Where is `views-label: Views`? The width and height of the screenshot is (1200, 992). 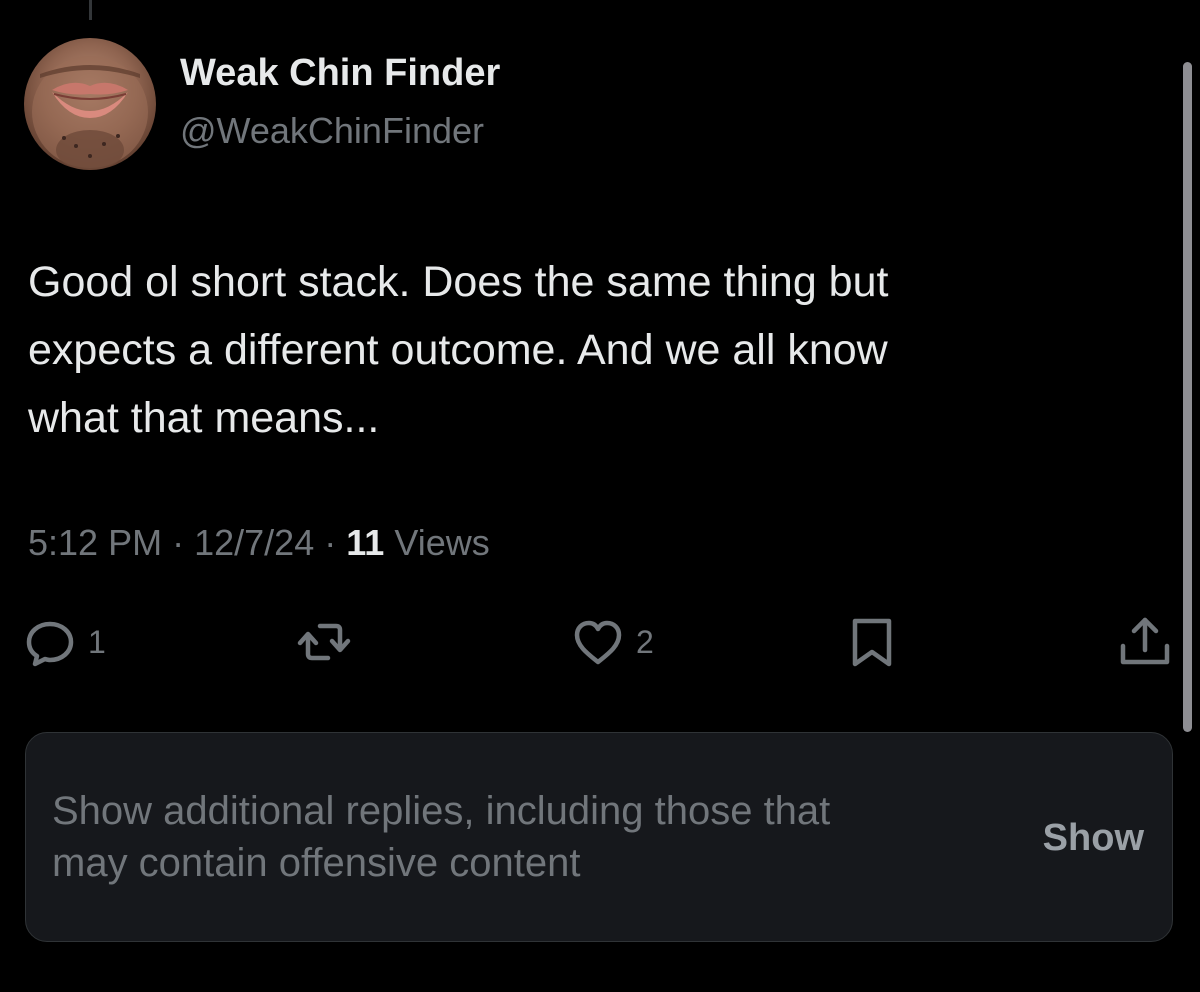
views-label: Views is located at coordinates (442, 542).